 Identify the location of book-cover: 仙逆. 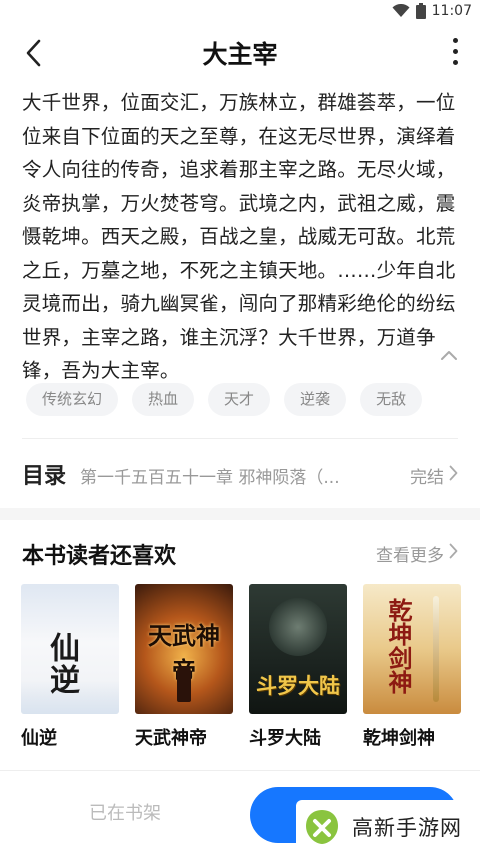
(70, 649).